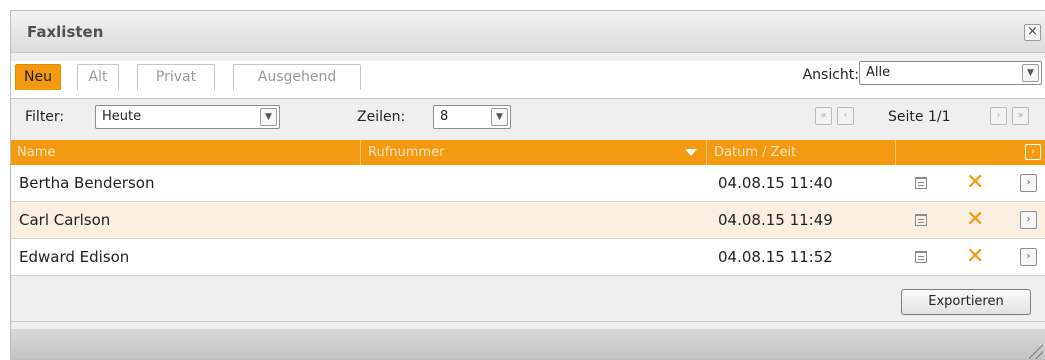 The height and width of the screenshot is (360, 1045). Describe the element at coordinates (87, 183) in the screenshot. I see `row-name: Bertha Benderson` at that location.